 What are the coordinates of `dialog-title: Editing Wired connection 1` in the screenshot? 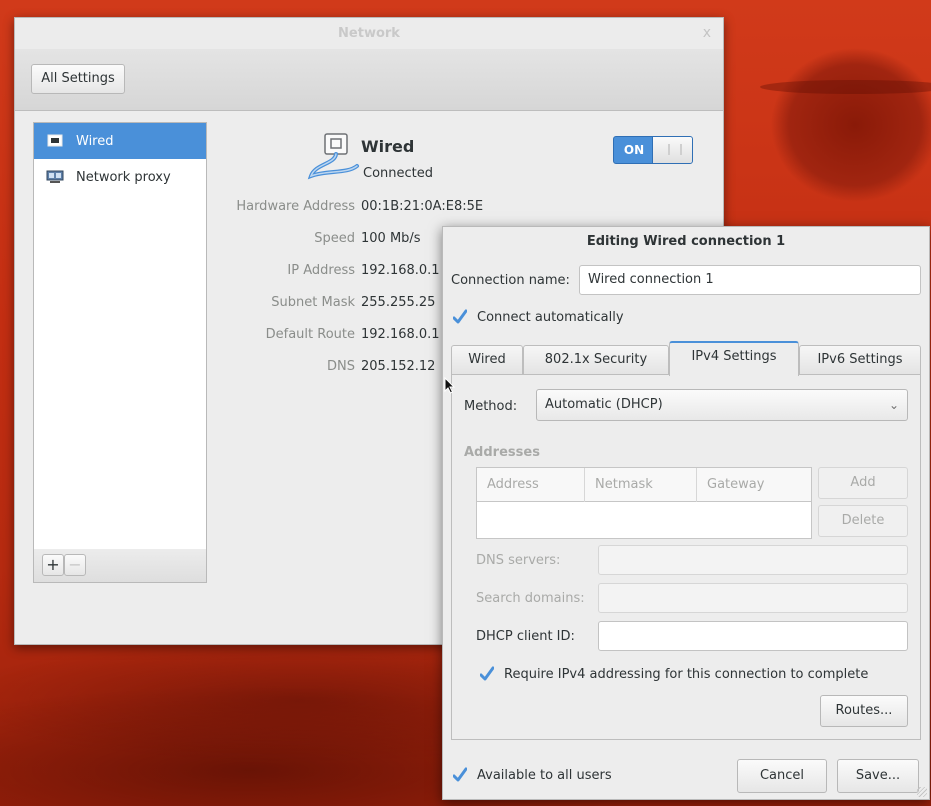 It's located at (686, 241).